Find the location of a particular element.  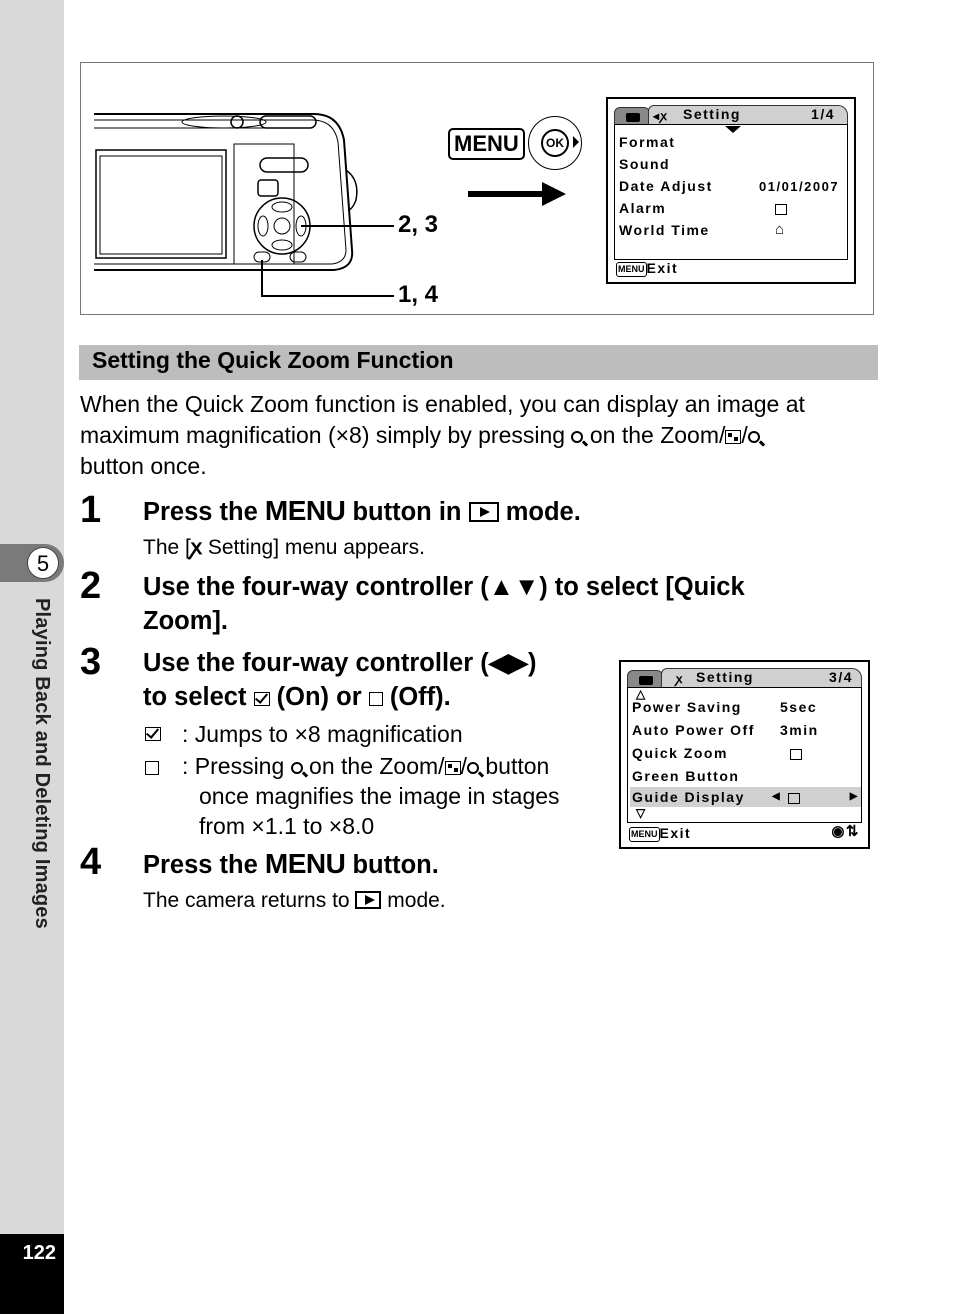

menu-item-selected: Guide Display ◀ ▶ is located at coordinates (745, 797).